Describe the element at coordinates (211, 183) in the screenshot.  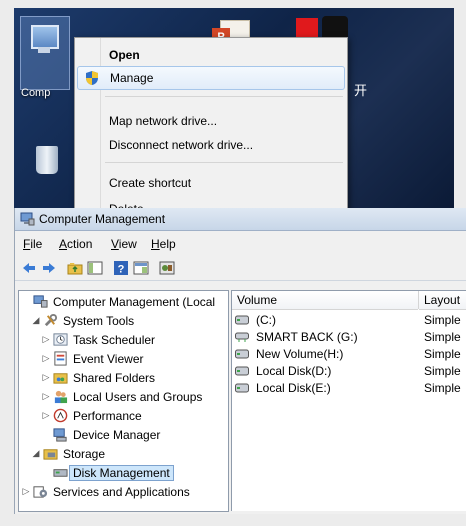
I see `menu-item-create-shortcut: Create shortcut` at that location.